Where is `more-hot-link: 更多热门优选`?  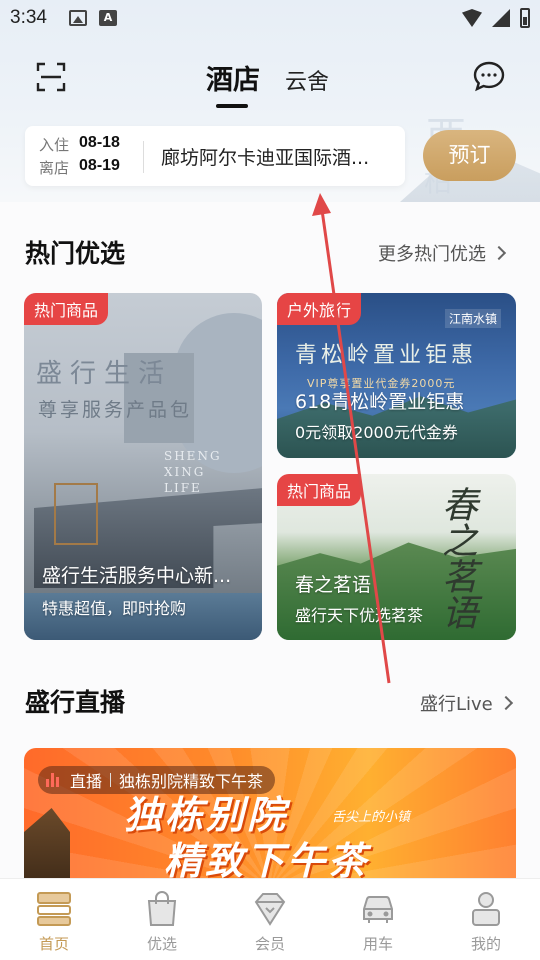
more-hot-link: 更多热门优选 is located at coordinates (442, 253).